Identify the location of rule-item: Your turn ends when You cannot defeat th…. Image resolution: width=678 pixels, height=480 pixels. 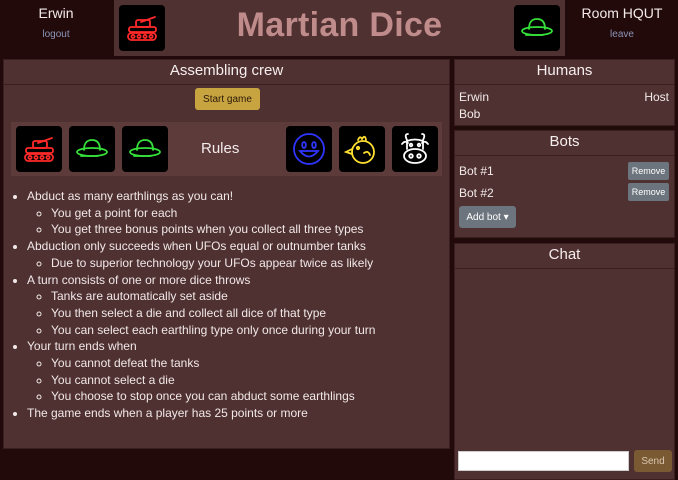
(235, 371).